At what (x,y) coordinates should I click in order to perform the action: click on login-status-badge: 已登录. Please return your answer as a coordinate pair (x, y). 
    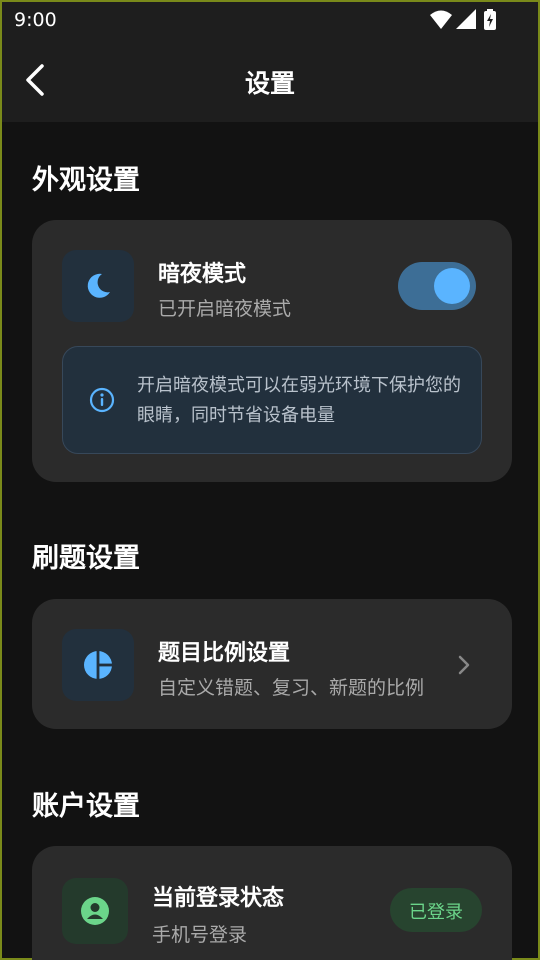
    Looking at the image, I should click on (436, 910).